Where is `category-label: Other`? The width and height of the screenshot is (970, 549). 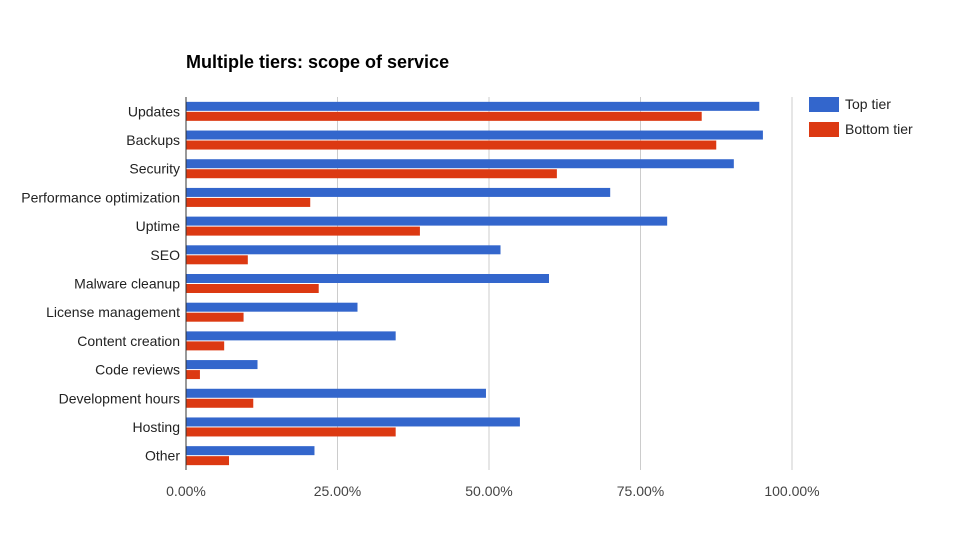 category-label: Other is located at coordinates (162, 456).